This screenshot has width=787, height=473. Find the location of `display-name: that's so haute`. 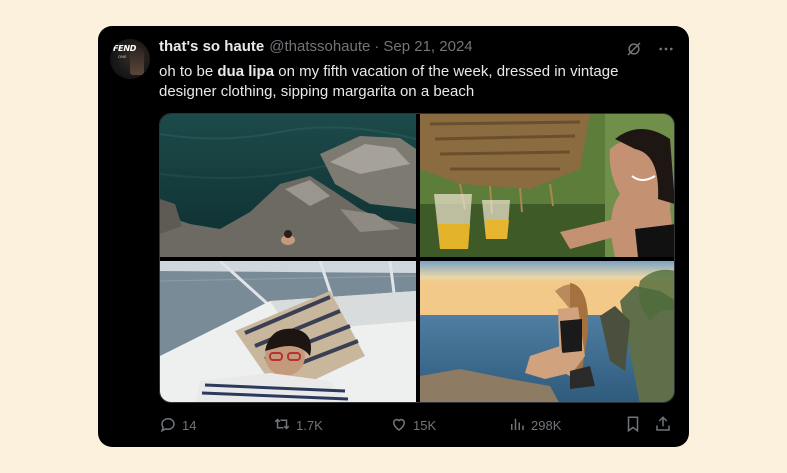

display-name: that's so haute is located at coordinates (211, 46).